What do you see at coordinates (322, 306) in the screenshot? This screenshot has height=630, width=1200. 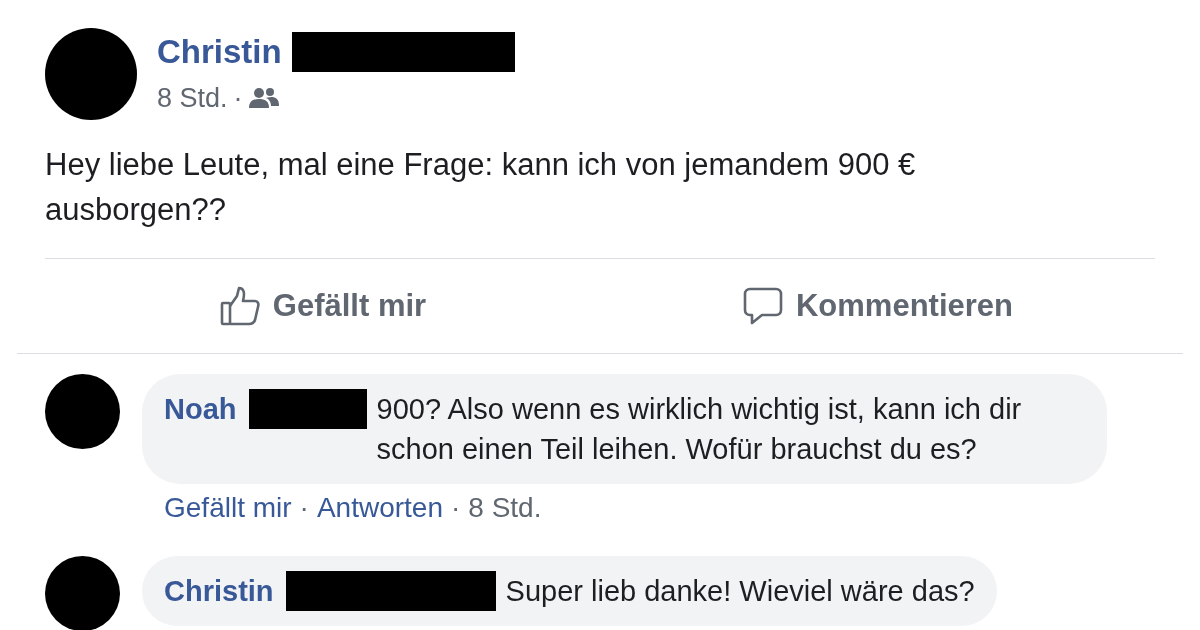 I see `like-button: Gefällt mir` at bounding box center [322, 306].